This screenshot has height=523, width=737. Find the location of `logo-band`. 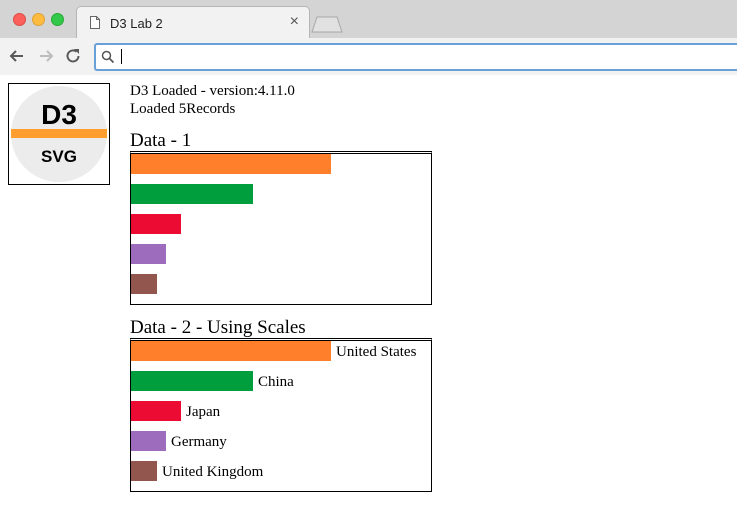

logo-band is located at coordinates (59, 133).